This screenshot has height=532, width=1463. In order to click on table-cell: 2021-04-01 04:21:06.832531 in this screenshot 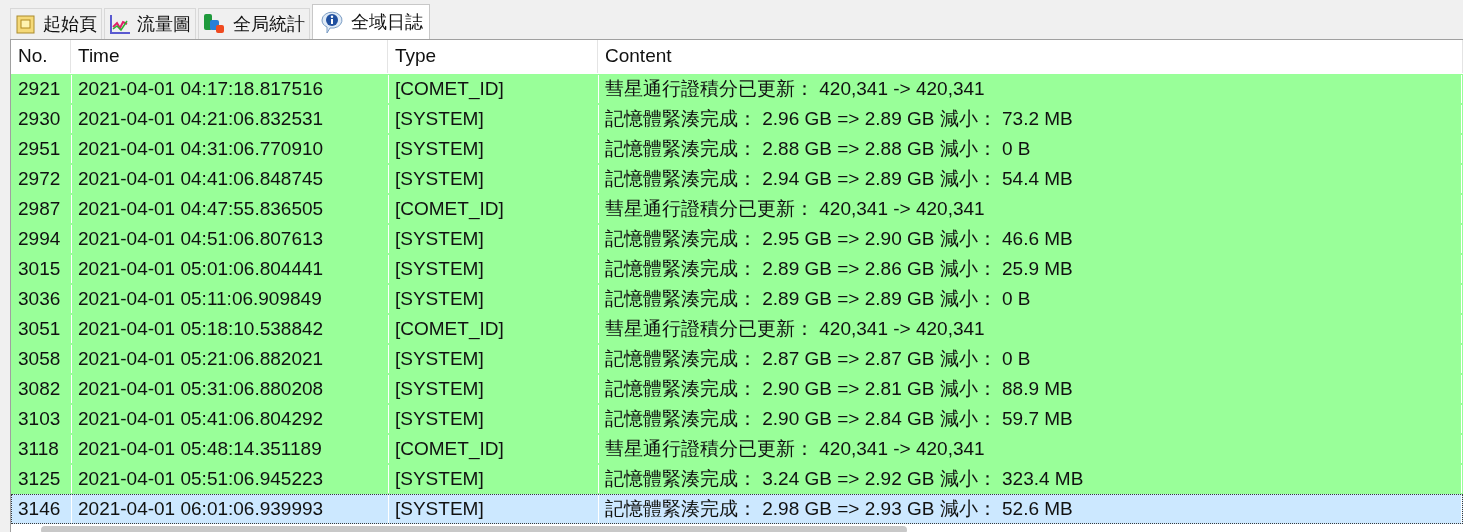, I will do `click(230, 119)`.